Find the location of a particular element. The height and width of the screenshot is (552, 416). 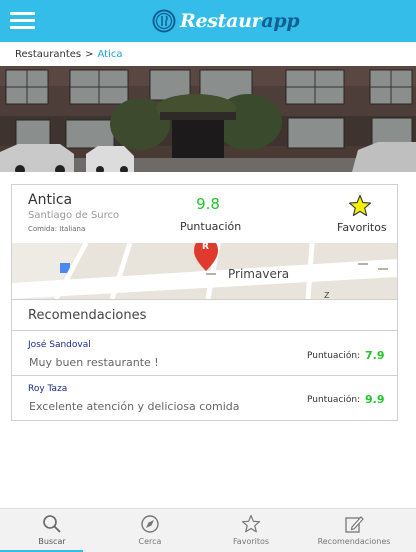

bottom-navigation: Buscar Cerca Favoritos Recomendaciones is located at coordinates (208, 530).